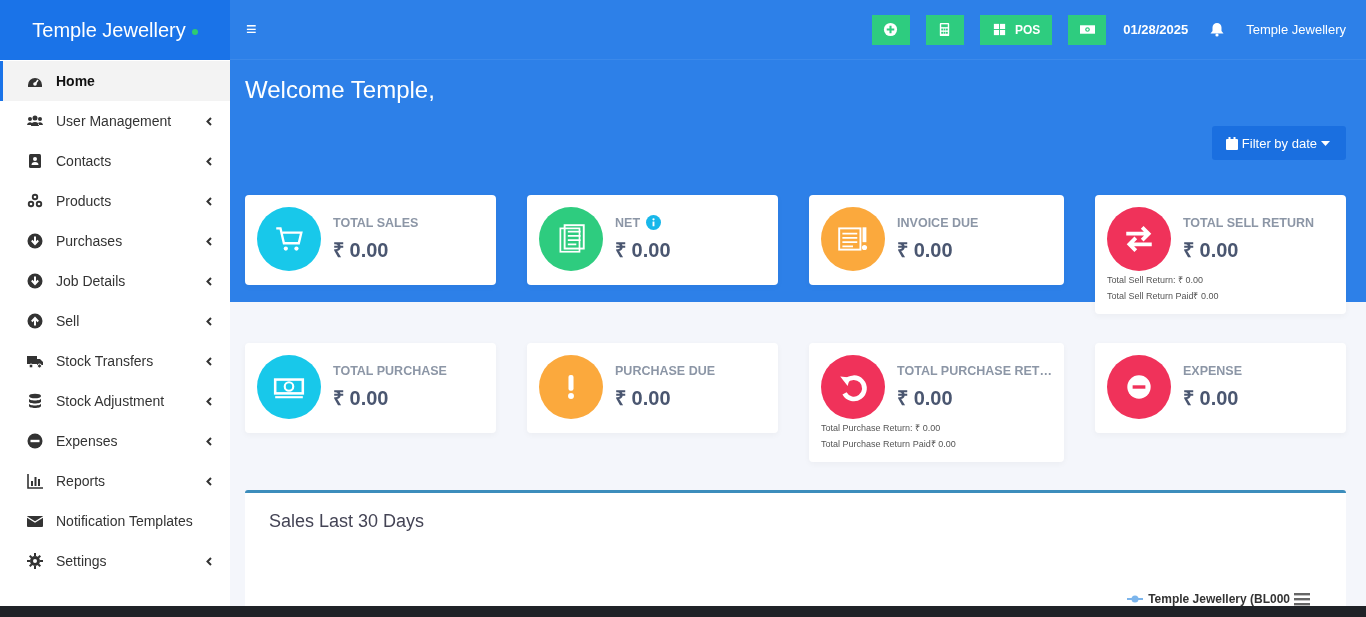 The height and width of the screenshot is (617, 1366). What do you see at coordinates (115, 481) in the screenshot?
I see `sidebar-item: Reports` at bounding box center [115, 481].